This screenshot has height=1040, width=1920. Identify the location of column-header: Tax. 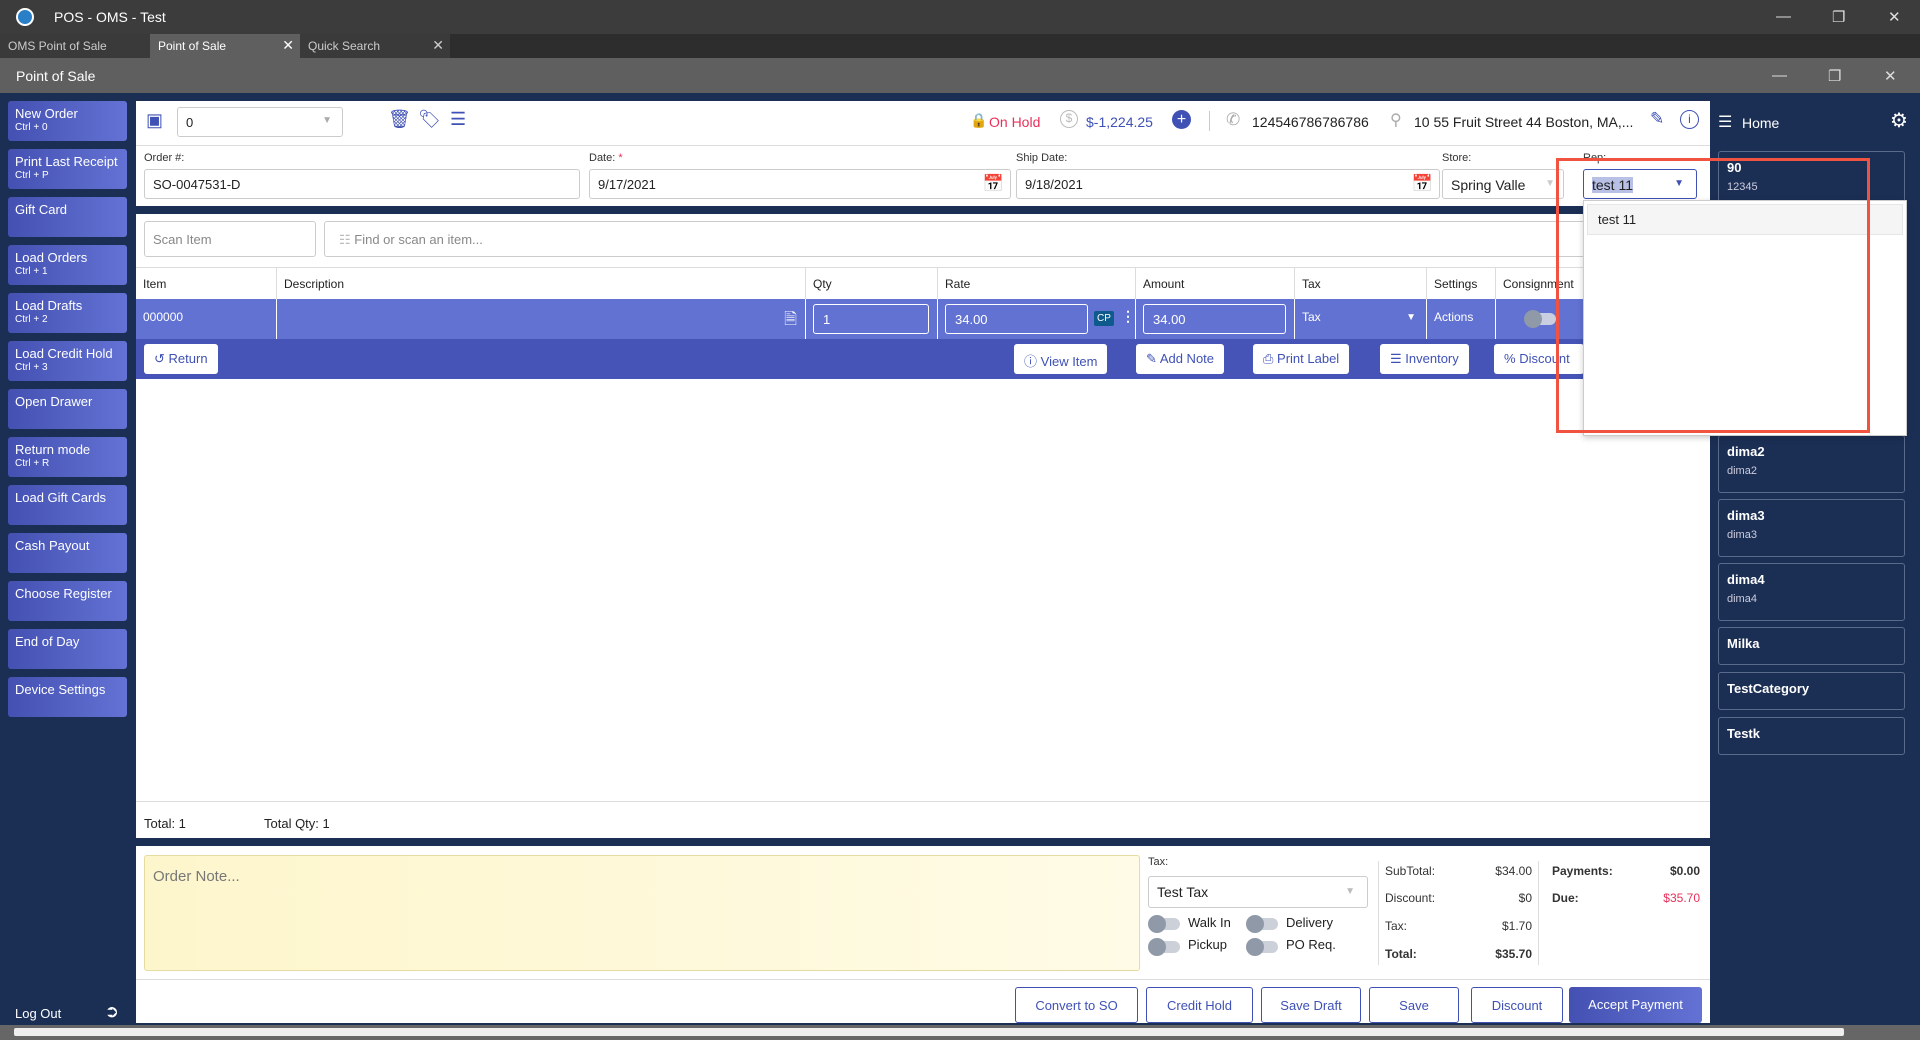
(1360, 283).